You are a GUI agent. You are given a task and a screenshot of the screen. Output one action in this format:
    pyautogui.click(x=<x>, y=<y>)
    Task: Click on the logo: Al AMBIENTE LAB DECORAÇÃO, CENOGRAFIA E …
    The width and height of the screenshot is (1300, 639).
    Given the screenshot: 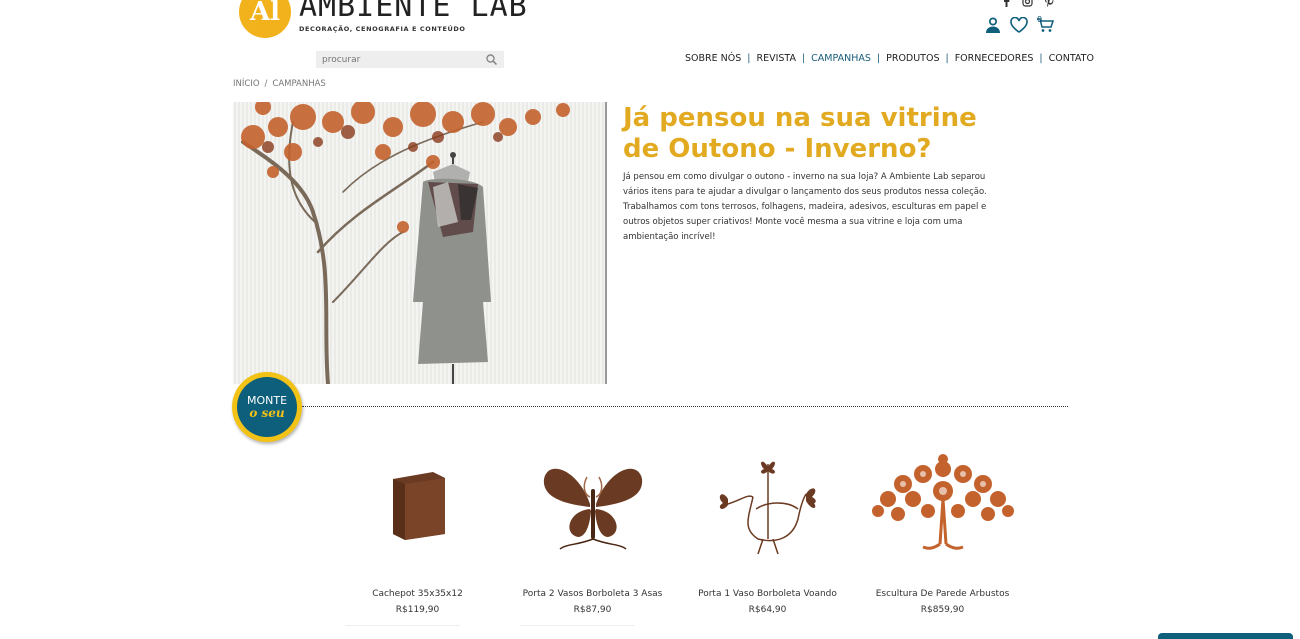 What is the action you would take?
    pyautogui.click(x=383, y=19)
    